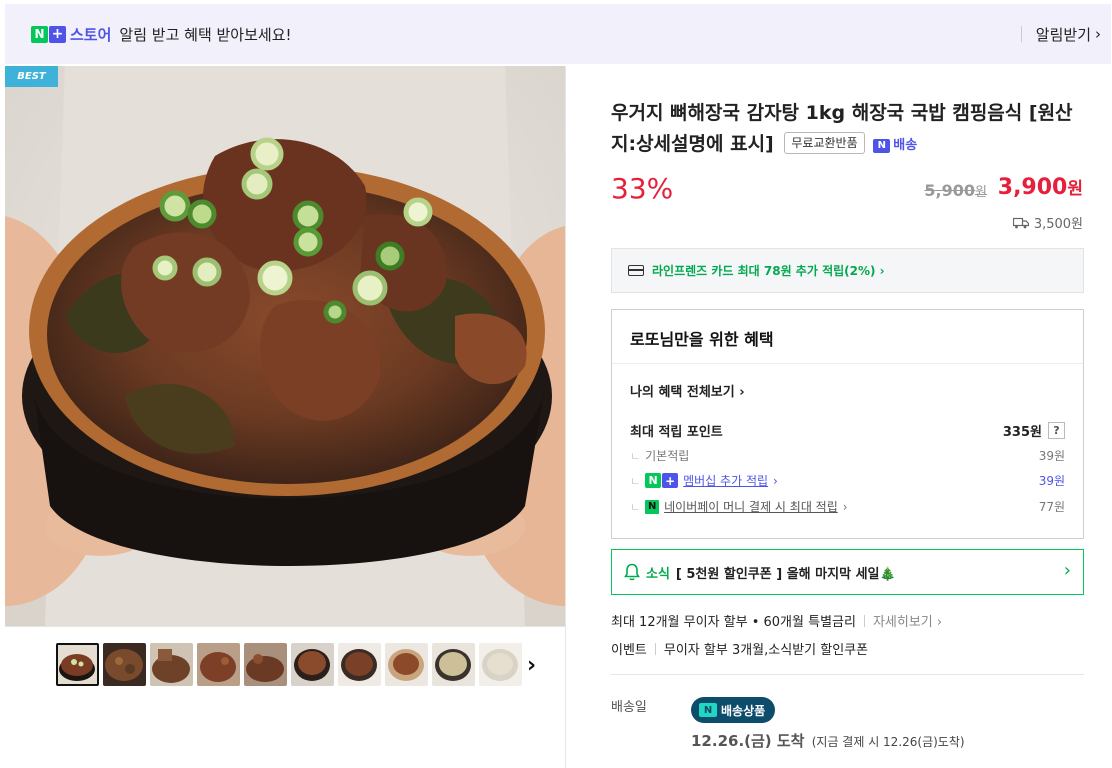 This screenshot has height=768, width=1112. Describe the element at coordinates (708, 710) in the screenshot. I see `delivery-truck-n-icon: N` at that location.